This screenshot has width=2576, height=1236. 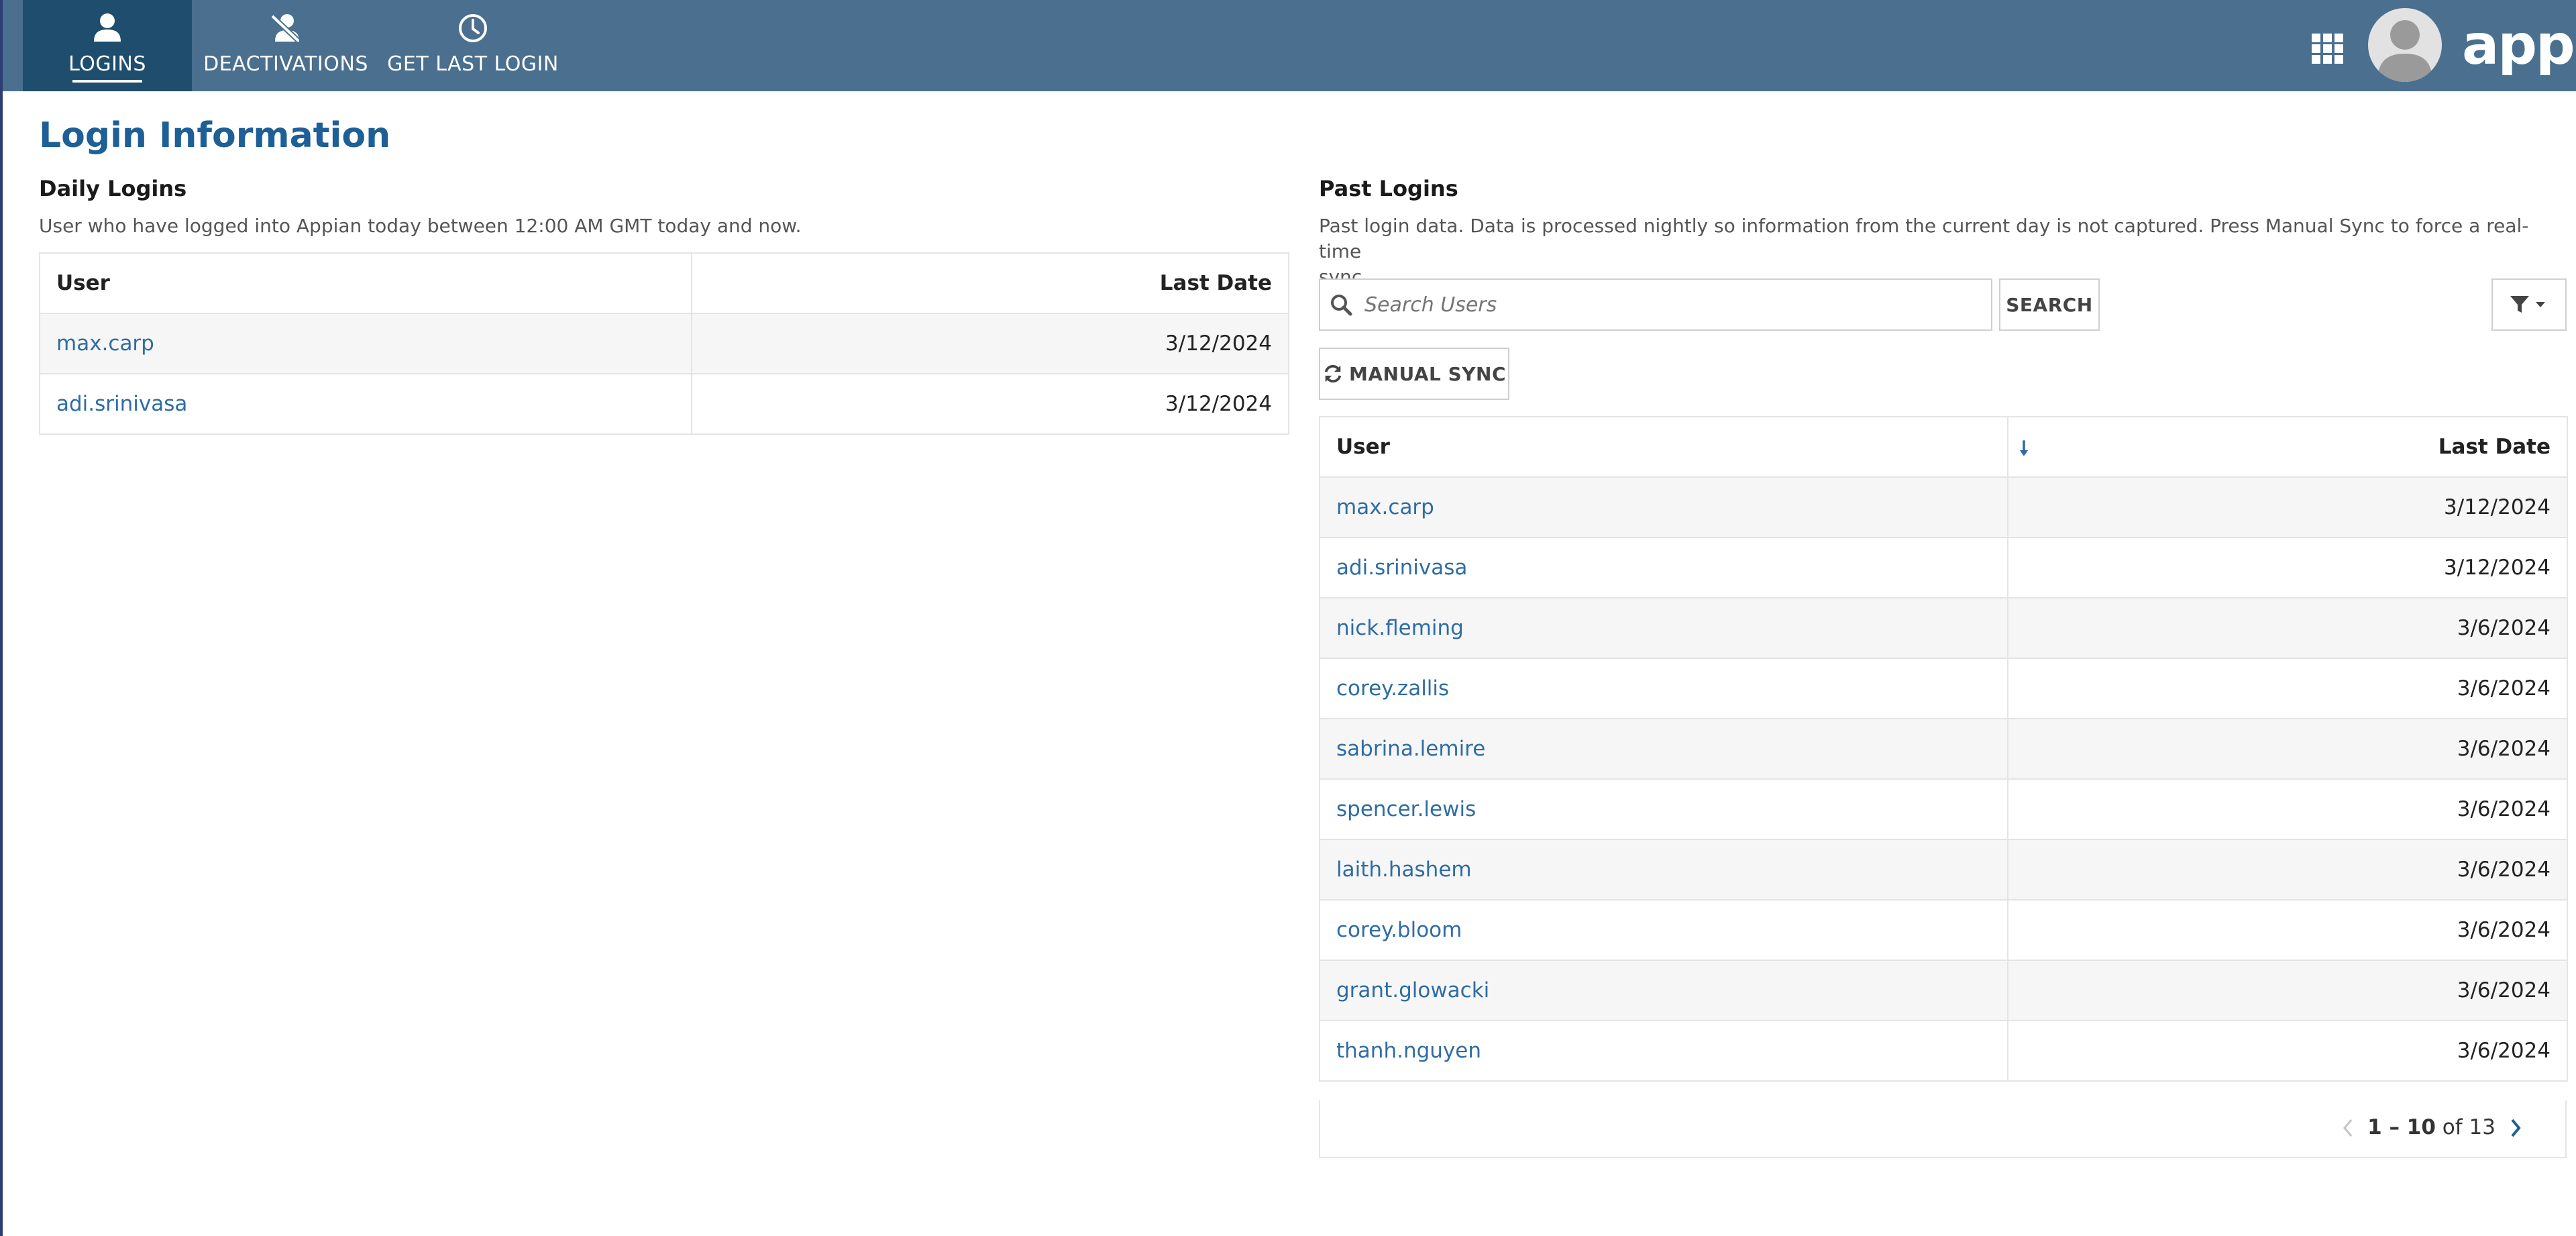 What do you see at coordinates (285, 64) in the screenshot?
I see `tab-label: DEACTIVATIONS` at bounding box center [285, 64].